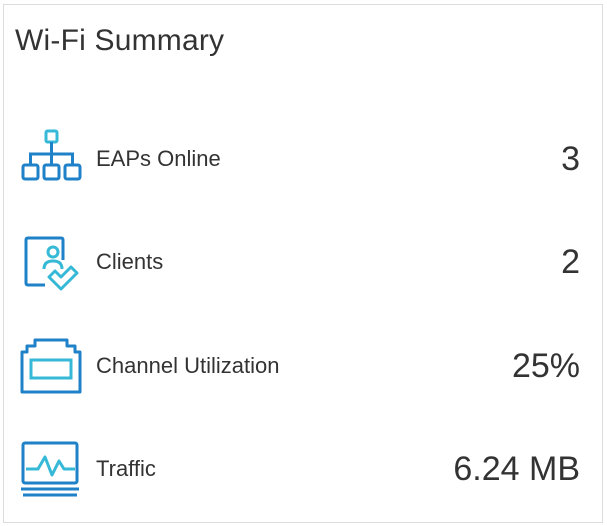 This screenshot has width=607, height=526. What do you see at coordinates (545, 366) in the screenshot?
I see `metric-value: 25%` at bounding box center [545, 366].